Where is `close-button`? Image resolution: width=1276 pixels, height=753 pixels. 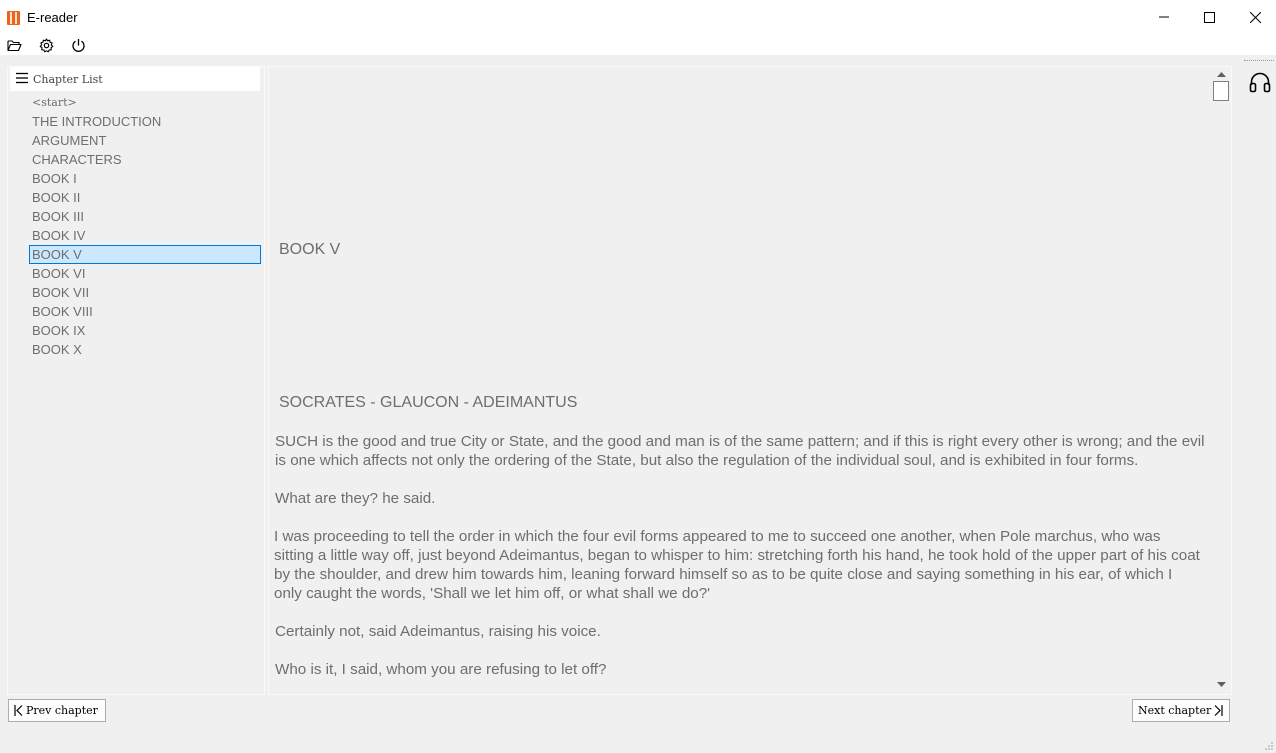
close-button is located at coordinates (1254, 17).